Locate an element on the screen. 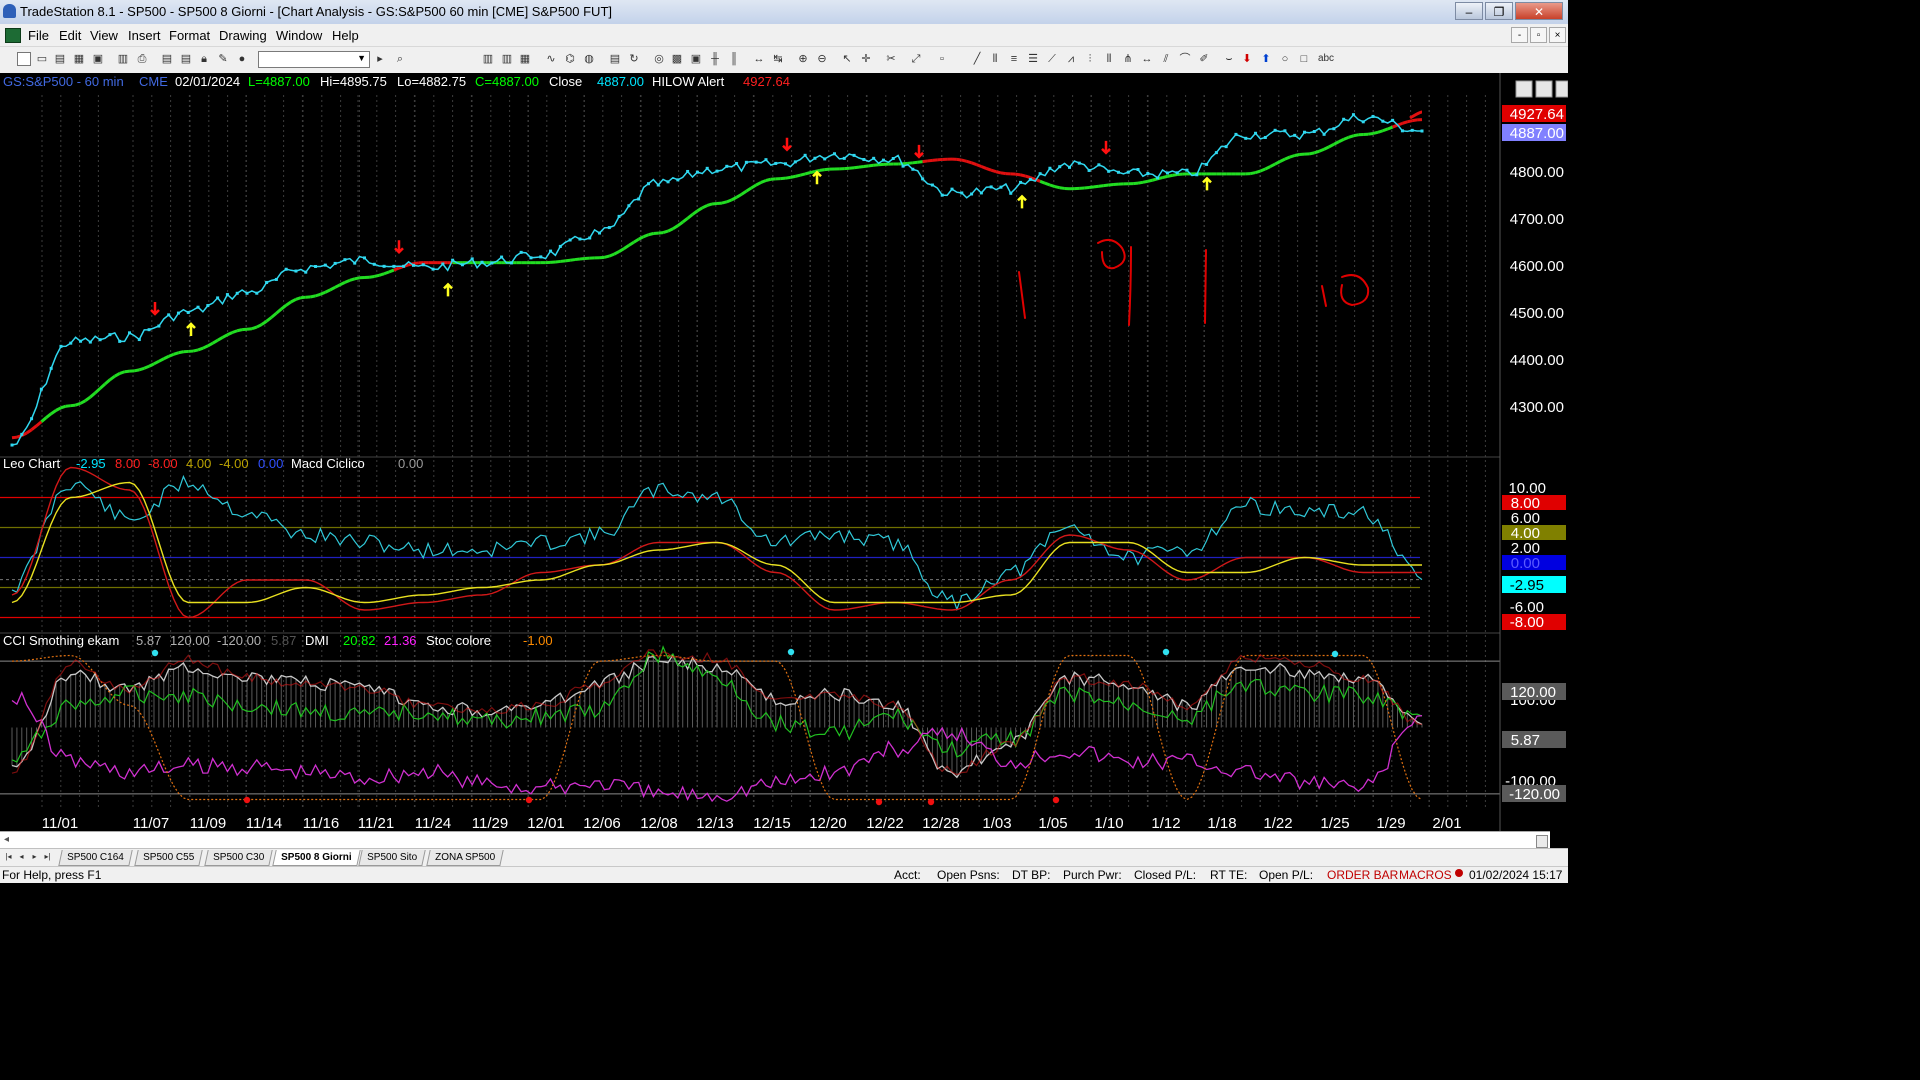 The height and width of the screenshot is (1080, 1920). subwindow-minimize-button is located at coordinates (1524, 89).